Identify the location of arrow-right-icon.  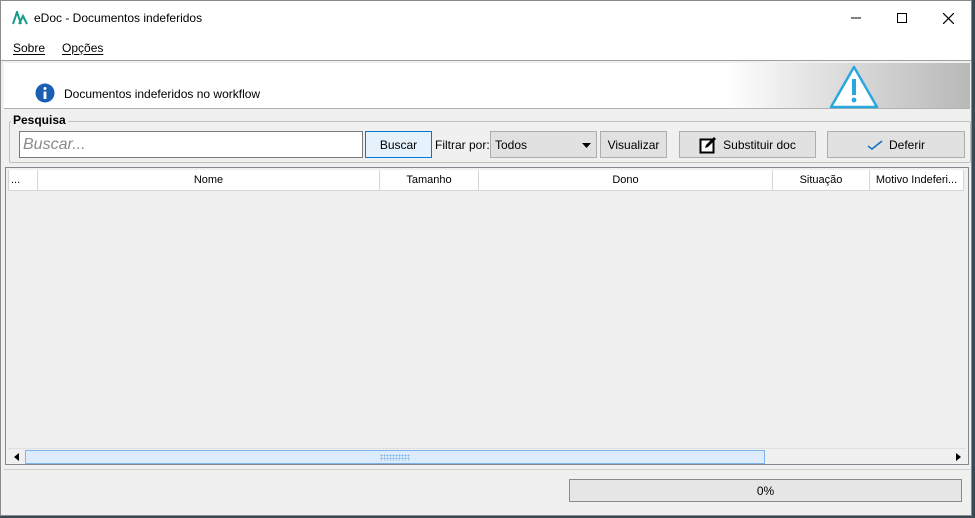
(958, 457).